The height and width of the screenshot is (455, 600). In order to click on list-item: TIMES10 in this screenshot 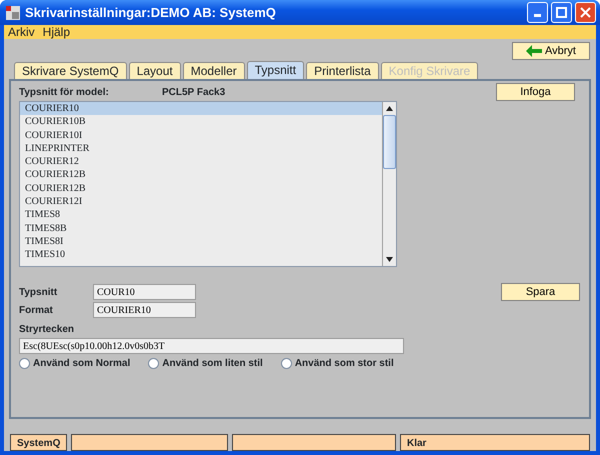, I will do `click(201, 255)`.